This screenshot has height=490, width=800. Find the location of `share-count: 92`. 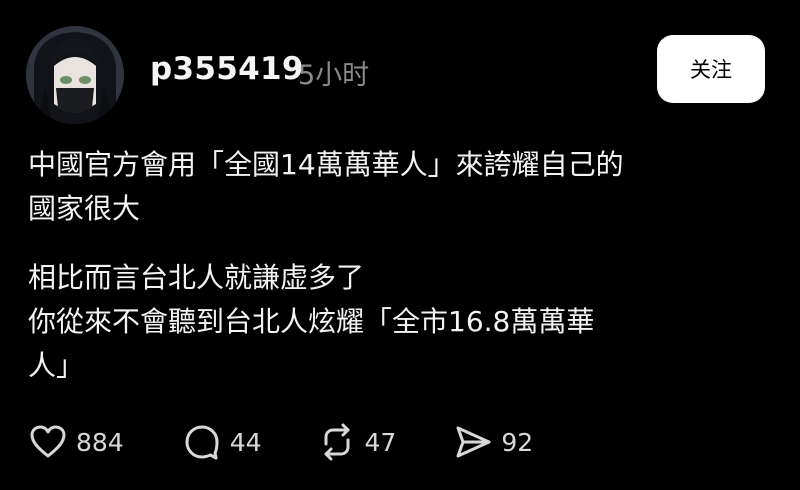

share-count: 92 is located at coordinates (517, 442).